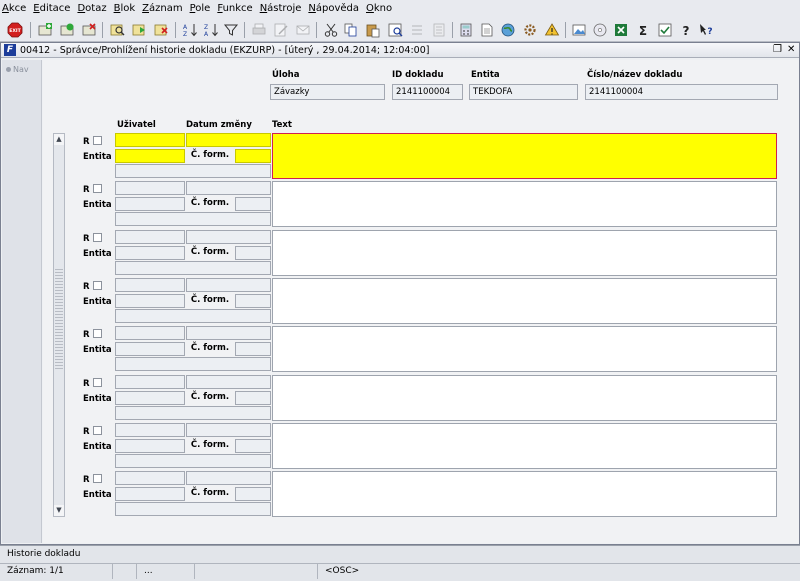  What do you see at coordinates (259, 30) in the screenshot?
I see `print-icon` at bounding box center [259, 30].